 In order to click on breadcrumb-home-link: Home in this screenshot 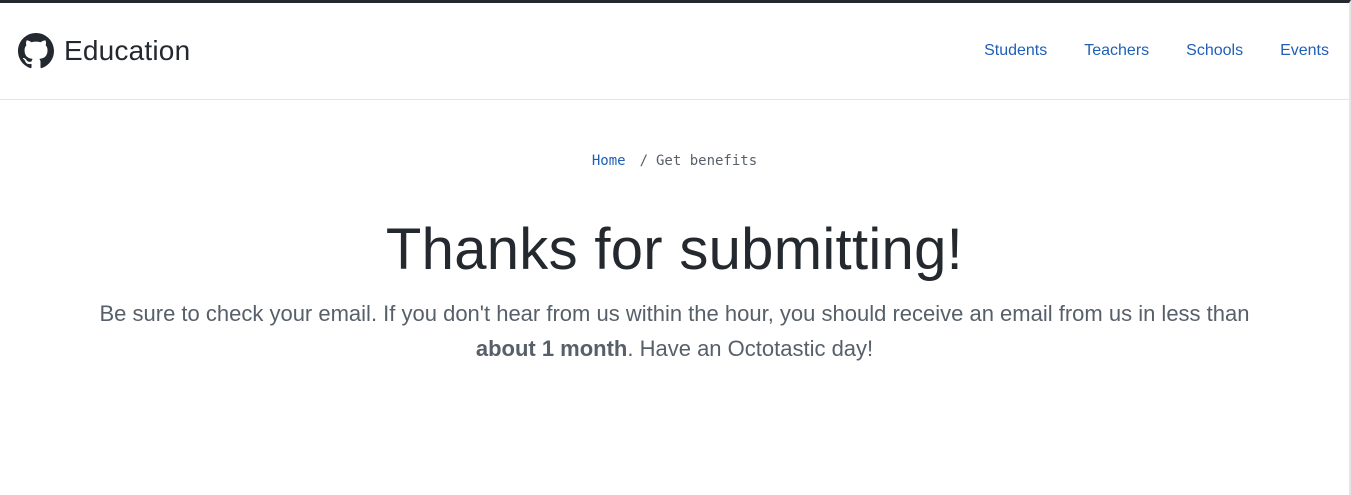, I will do `click(609, 161)`.